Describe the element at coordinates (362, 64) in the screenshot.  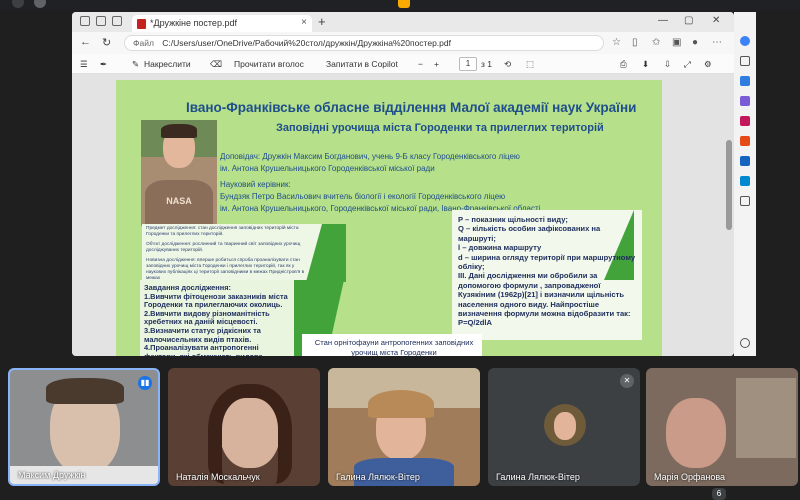
I see `ask-copilot-button: Запитати в Copilot` at that location.